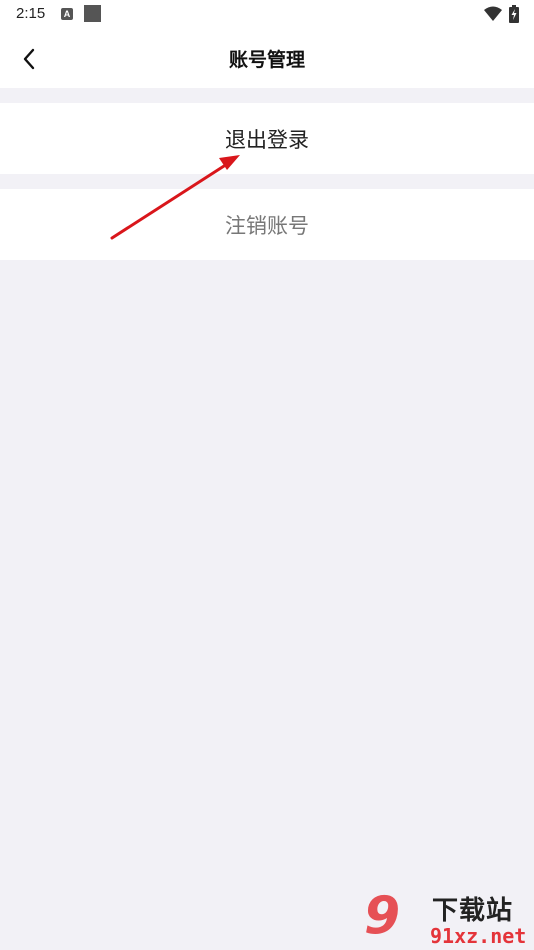 Image resolution: width=534 pixels, height=950 pixels. I want to click on watermark-title: 下载站, so click(473, 911).